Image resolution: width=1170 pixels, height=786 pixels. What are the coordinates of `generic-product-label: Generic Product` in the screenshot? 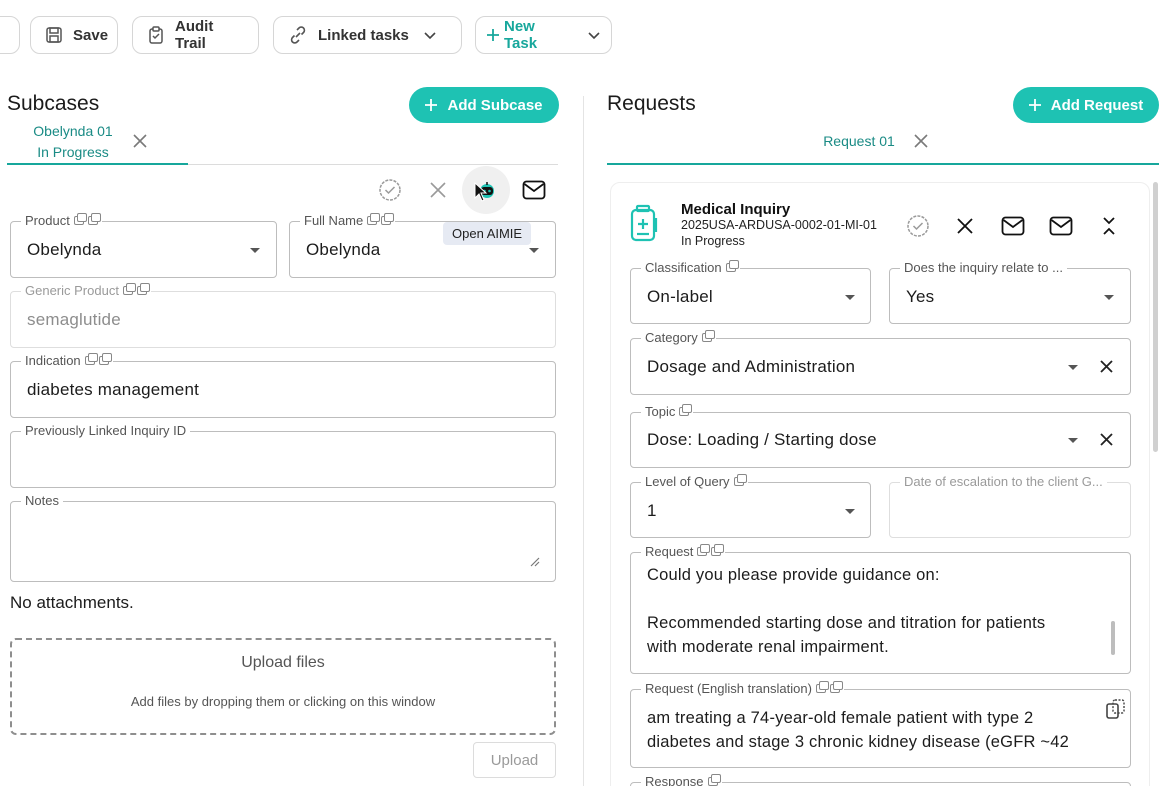 It's located at (86, 290).